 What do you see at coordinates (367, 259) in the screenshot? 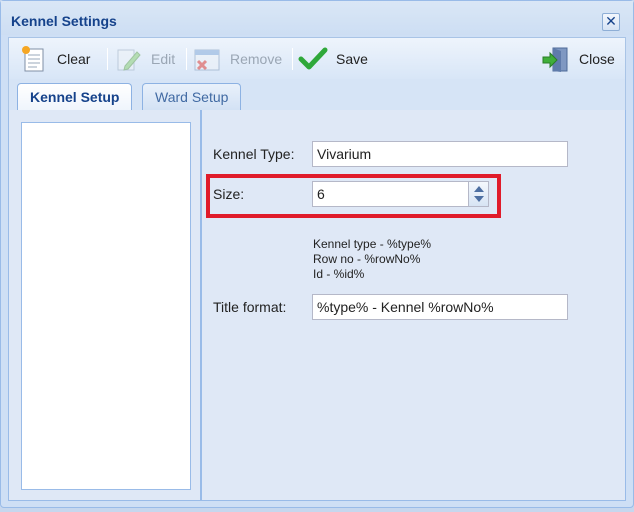
I see `help-line: Row no - %rowNo%` at bounding box center [367, 259].